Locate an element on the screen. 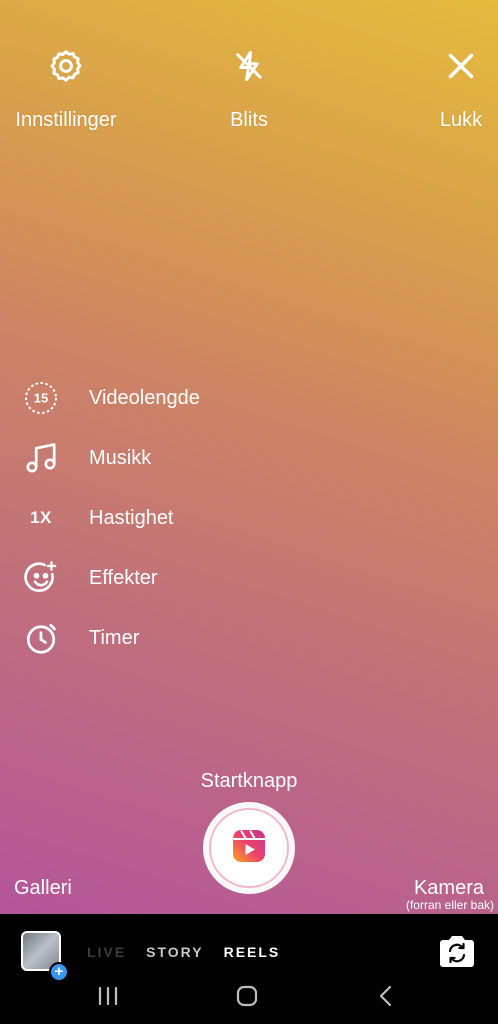  speed-label: Hastighet is located at coordinates (131, 517).